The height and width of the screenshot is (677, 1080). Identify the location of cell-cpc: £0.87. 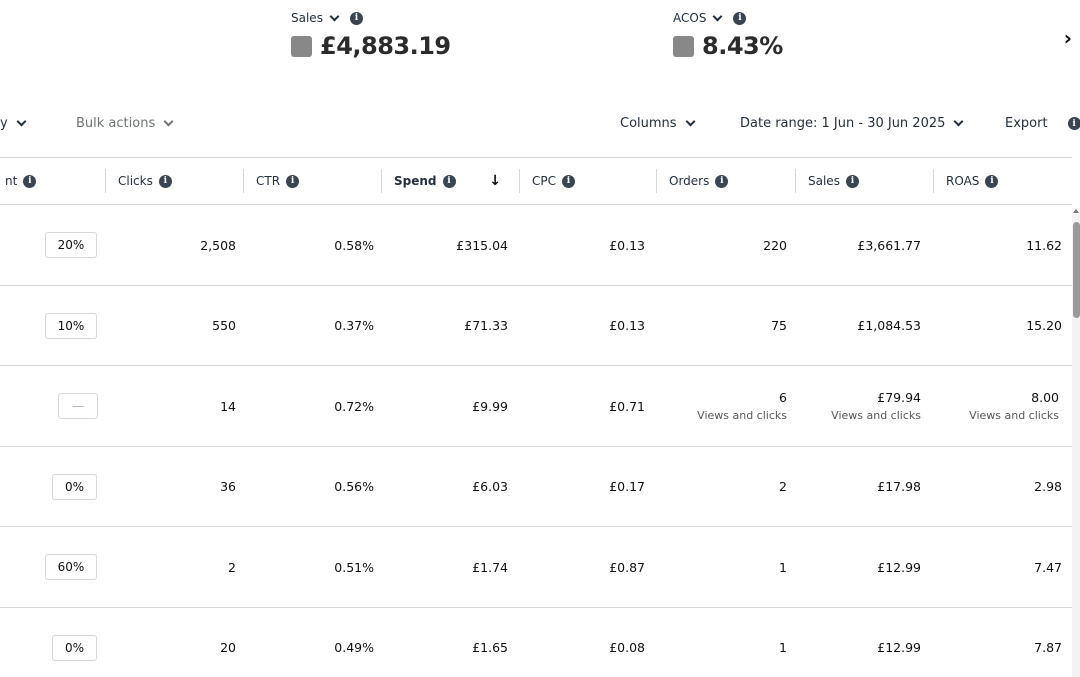
(627, 567).